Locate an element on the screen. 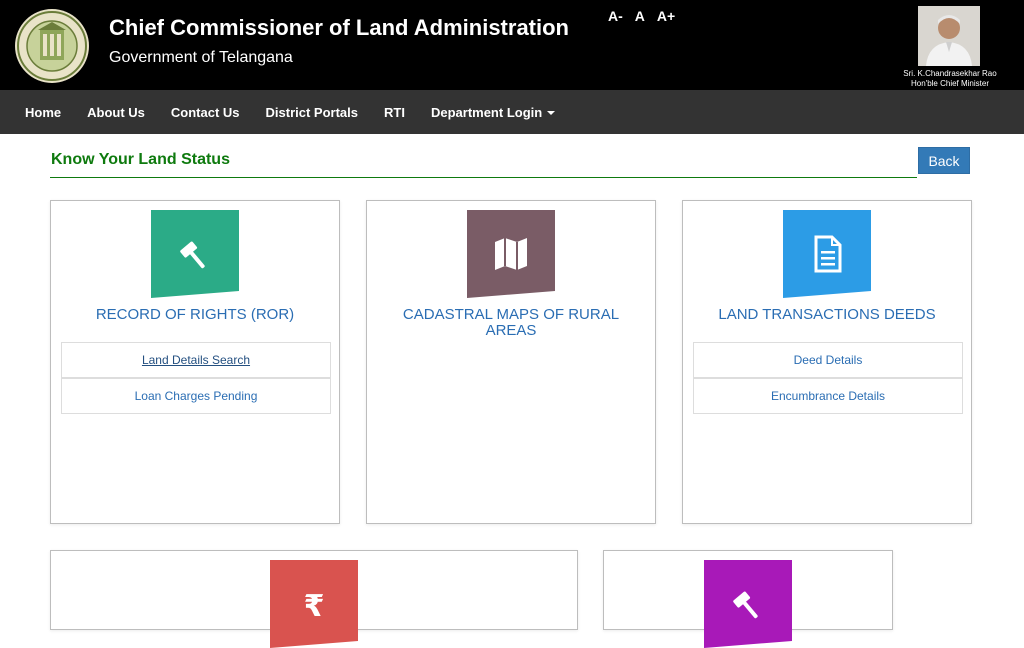 Image resolution: width=1024 pixels, height=648 pixels. land-details-search-link: Land Details Search is located at coordinates (196, 360).